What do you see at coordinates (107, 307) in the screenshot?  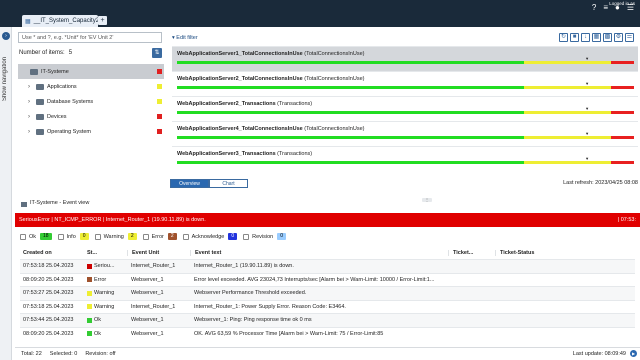 I see `status-cell: Warning` at bounding box center [107, 307].